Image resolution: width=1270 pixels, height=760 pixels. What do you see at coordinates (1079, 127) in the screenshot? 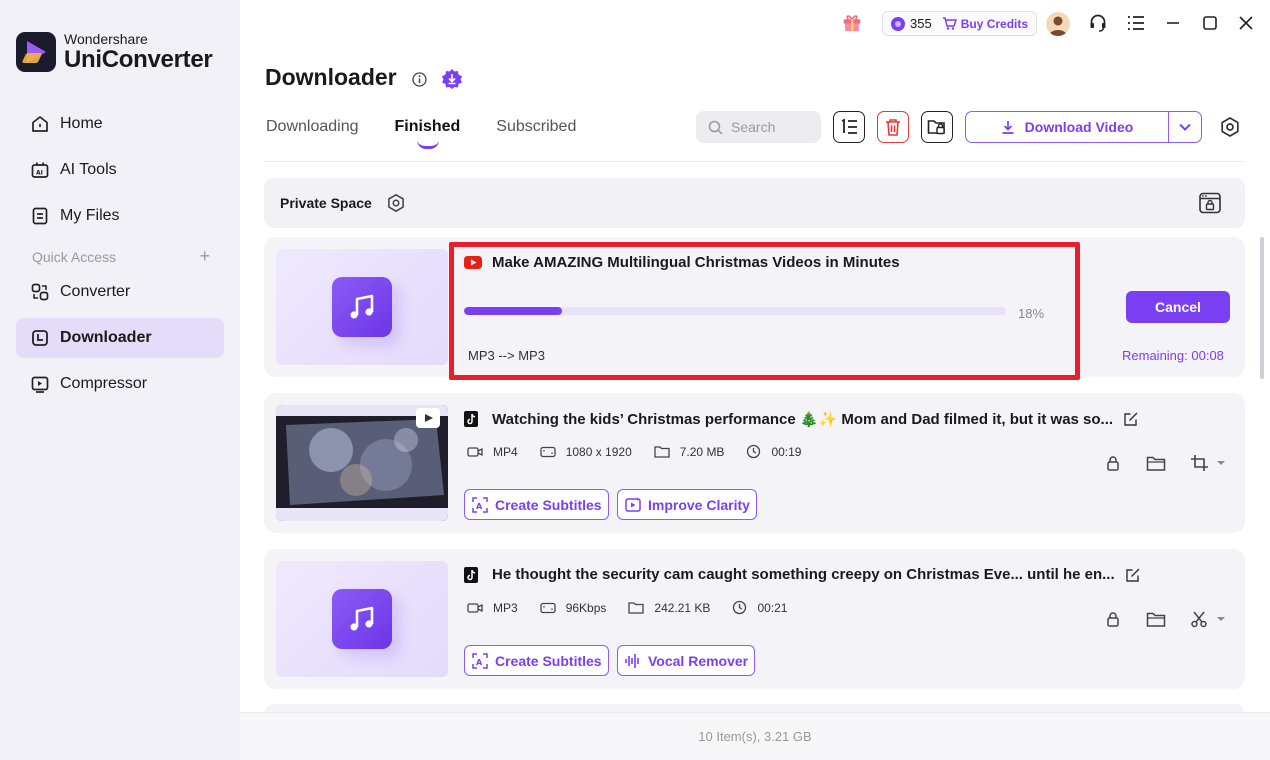
I see `download-video-label: Download Video` at bounding box center [1079, 127].